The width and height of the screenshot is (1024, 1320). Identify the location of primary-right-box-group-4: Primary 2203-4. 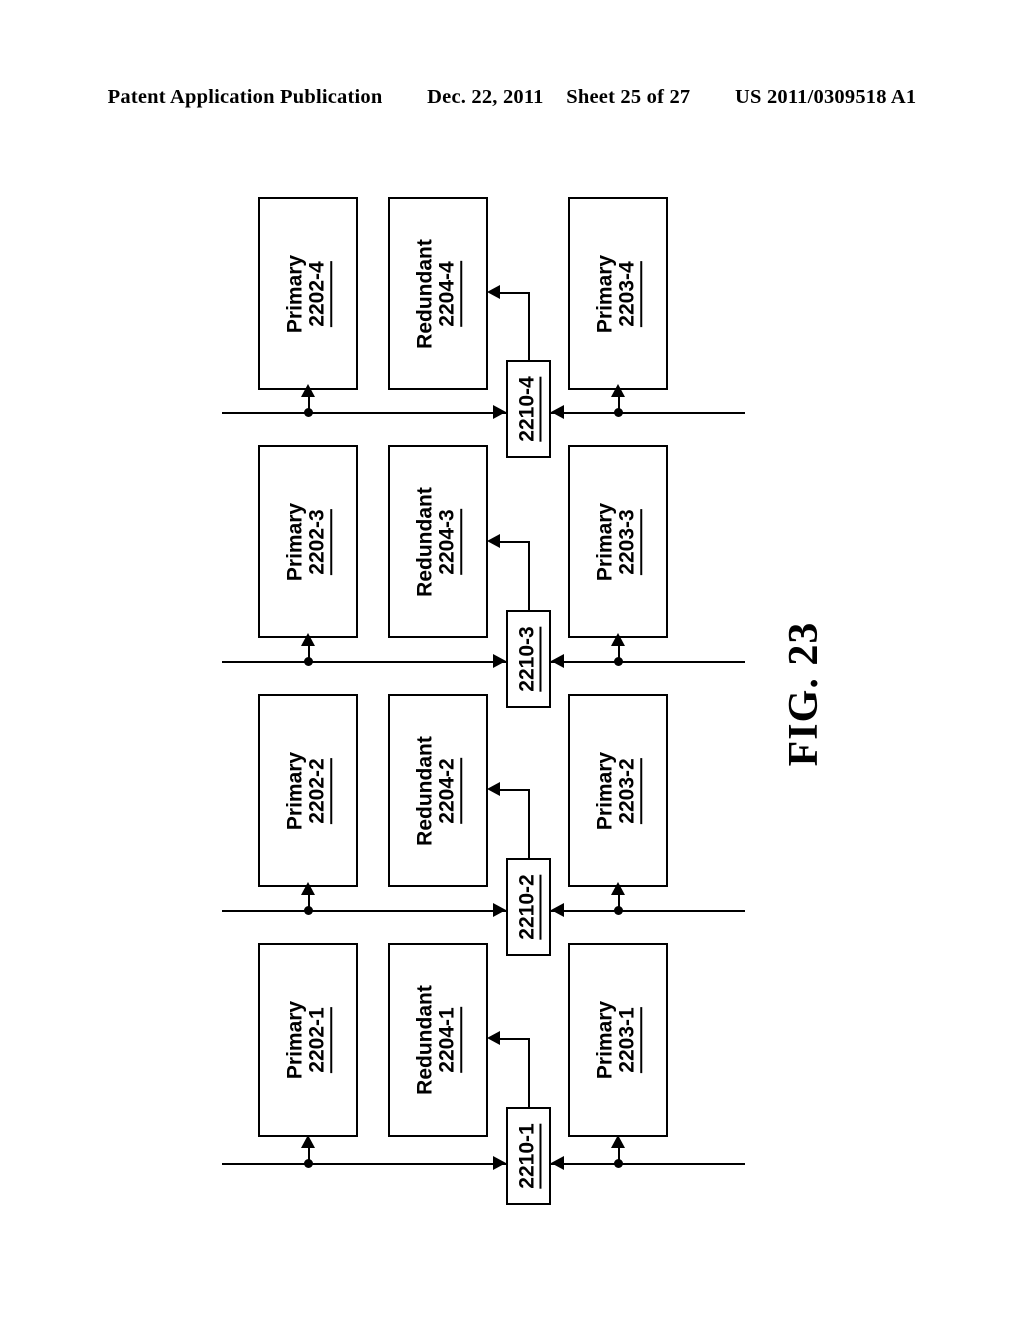
(618, 293).